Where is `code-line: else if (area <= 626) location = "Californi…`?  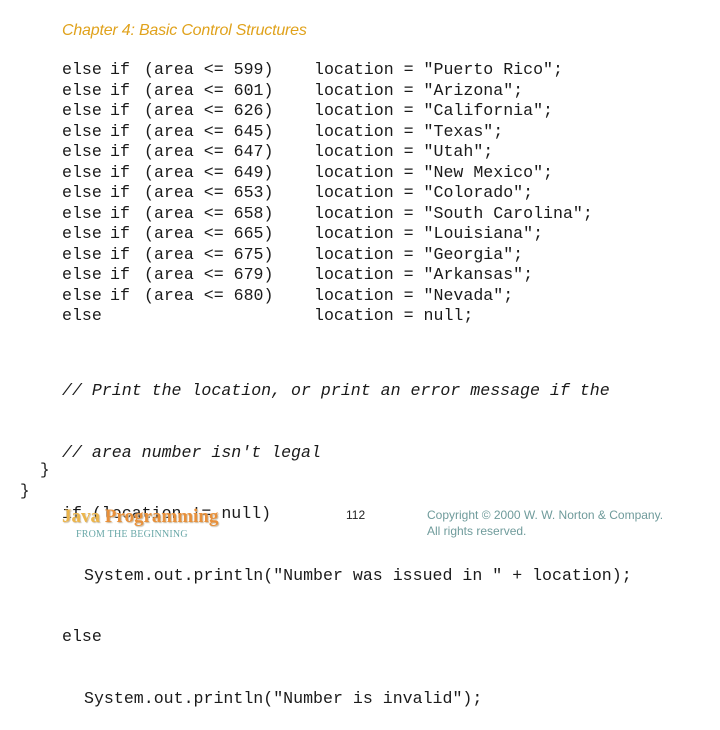 code-line: else if (area <= 626) location = "Californi… is located at coordinates (327, 111).